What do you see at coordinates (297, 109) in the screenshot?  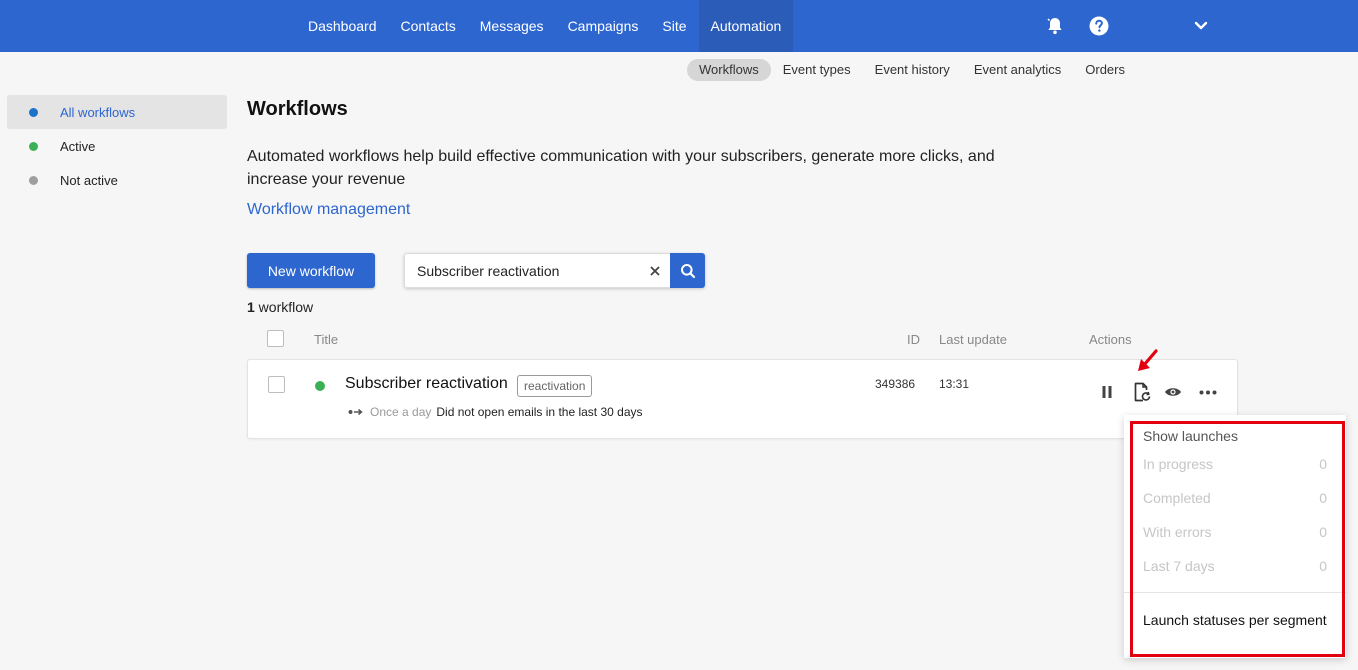 I see `page-title: Workflows` at bounding box center [297, 109].